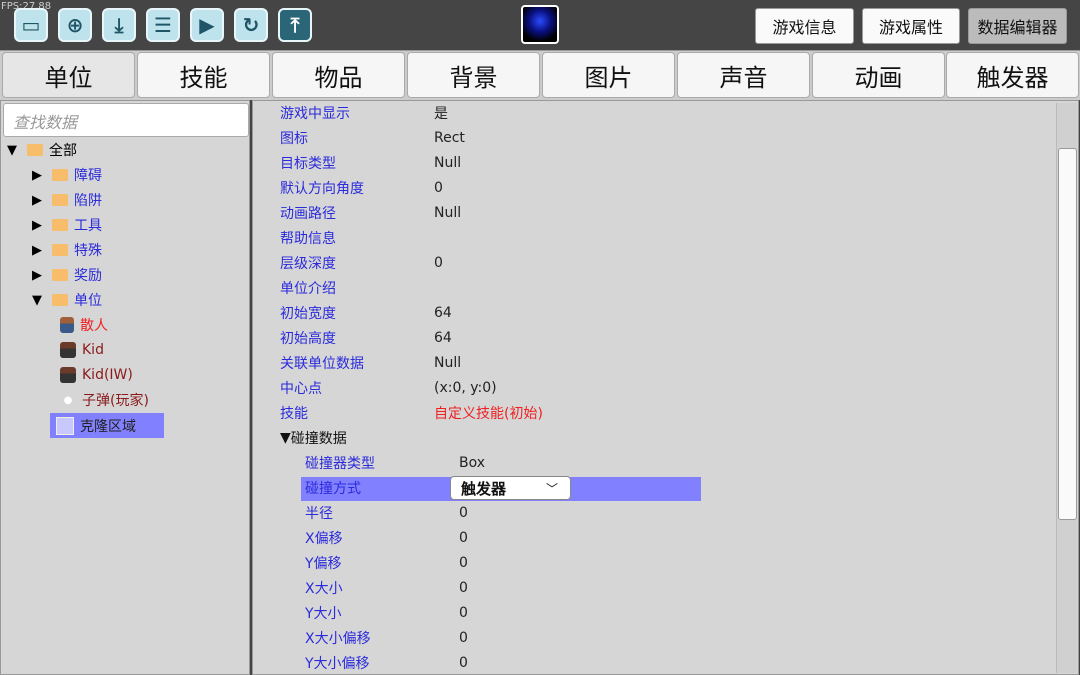  What do you see at coordinates (31, 25) in the screenshot?
I see `folder-open-icon: ▭` at bounding box center [31, 25].